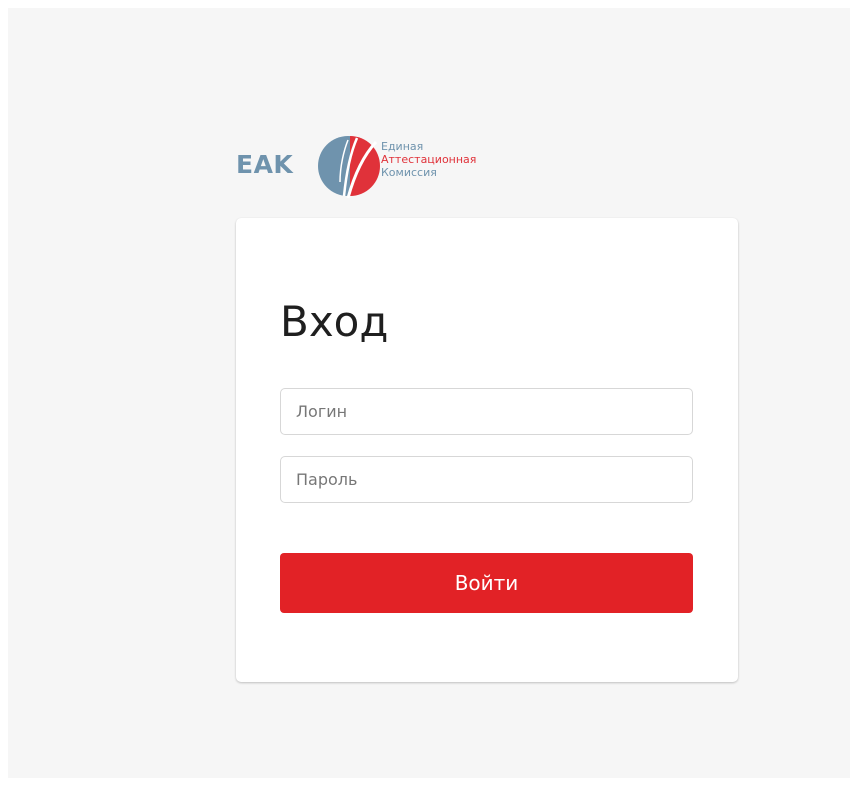  What do you see at coordinates (409, 172) in the screenshot?
I see `logo-line-3: Комиссия` at bounding box center [409, 172].